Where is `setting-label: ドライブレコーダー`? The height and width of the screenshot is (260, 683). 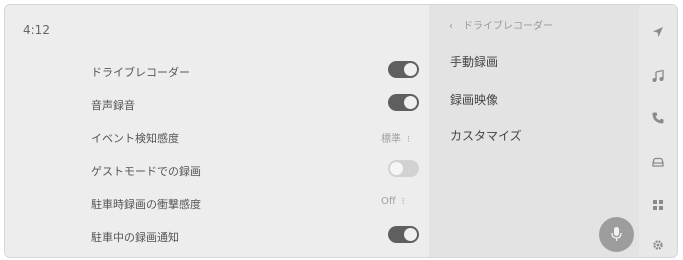
setting-label: ドライブレコーダー is located at coordinates (140, 72).